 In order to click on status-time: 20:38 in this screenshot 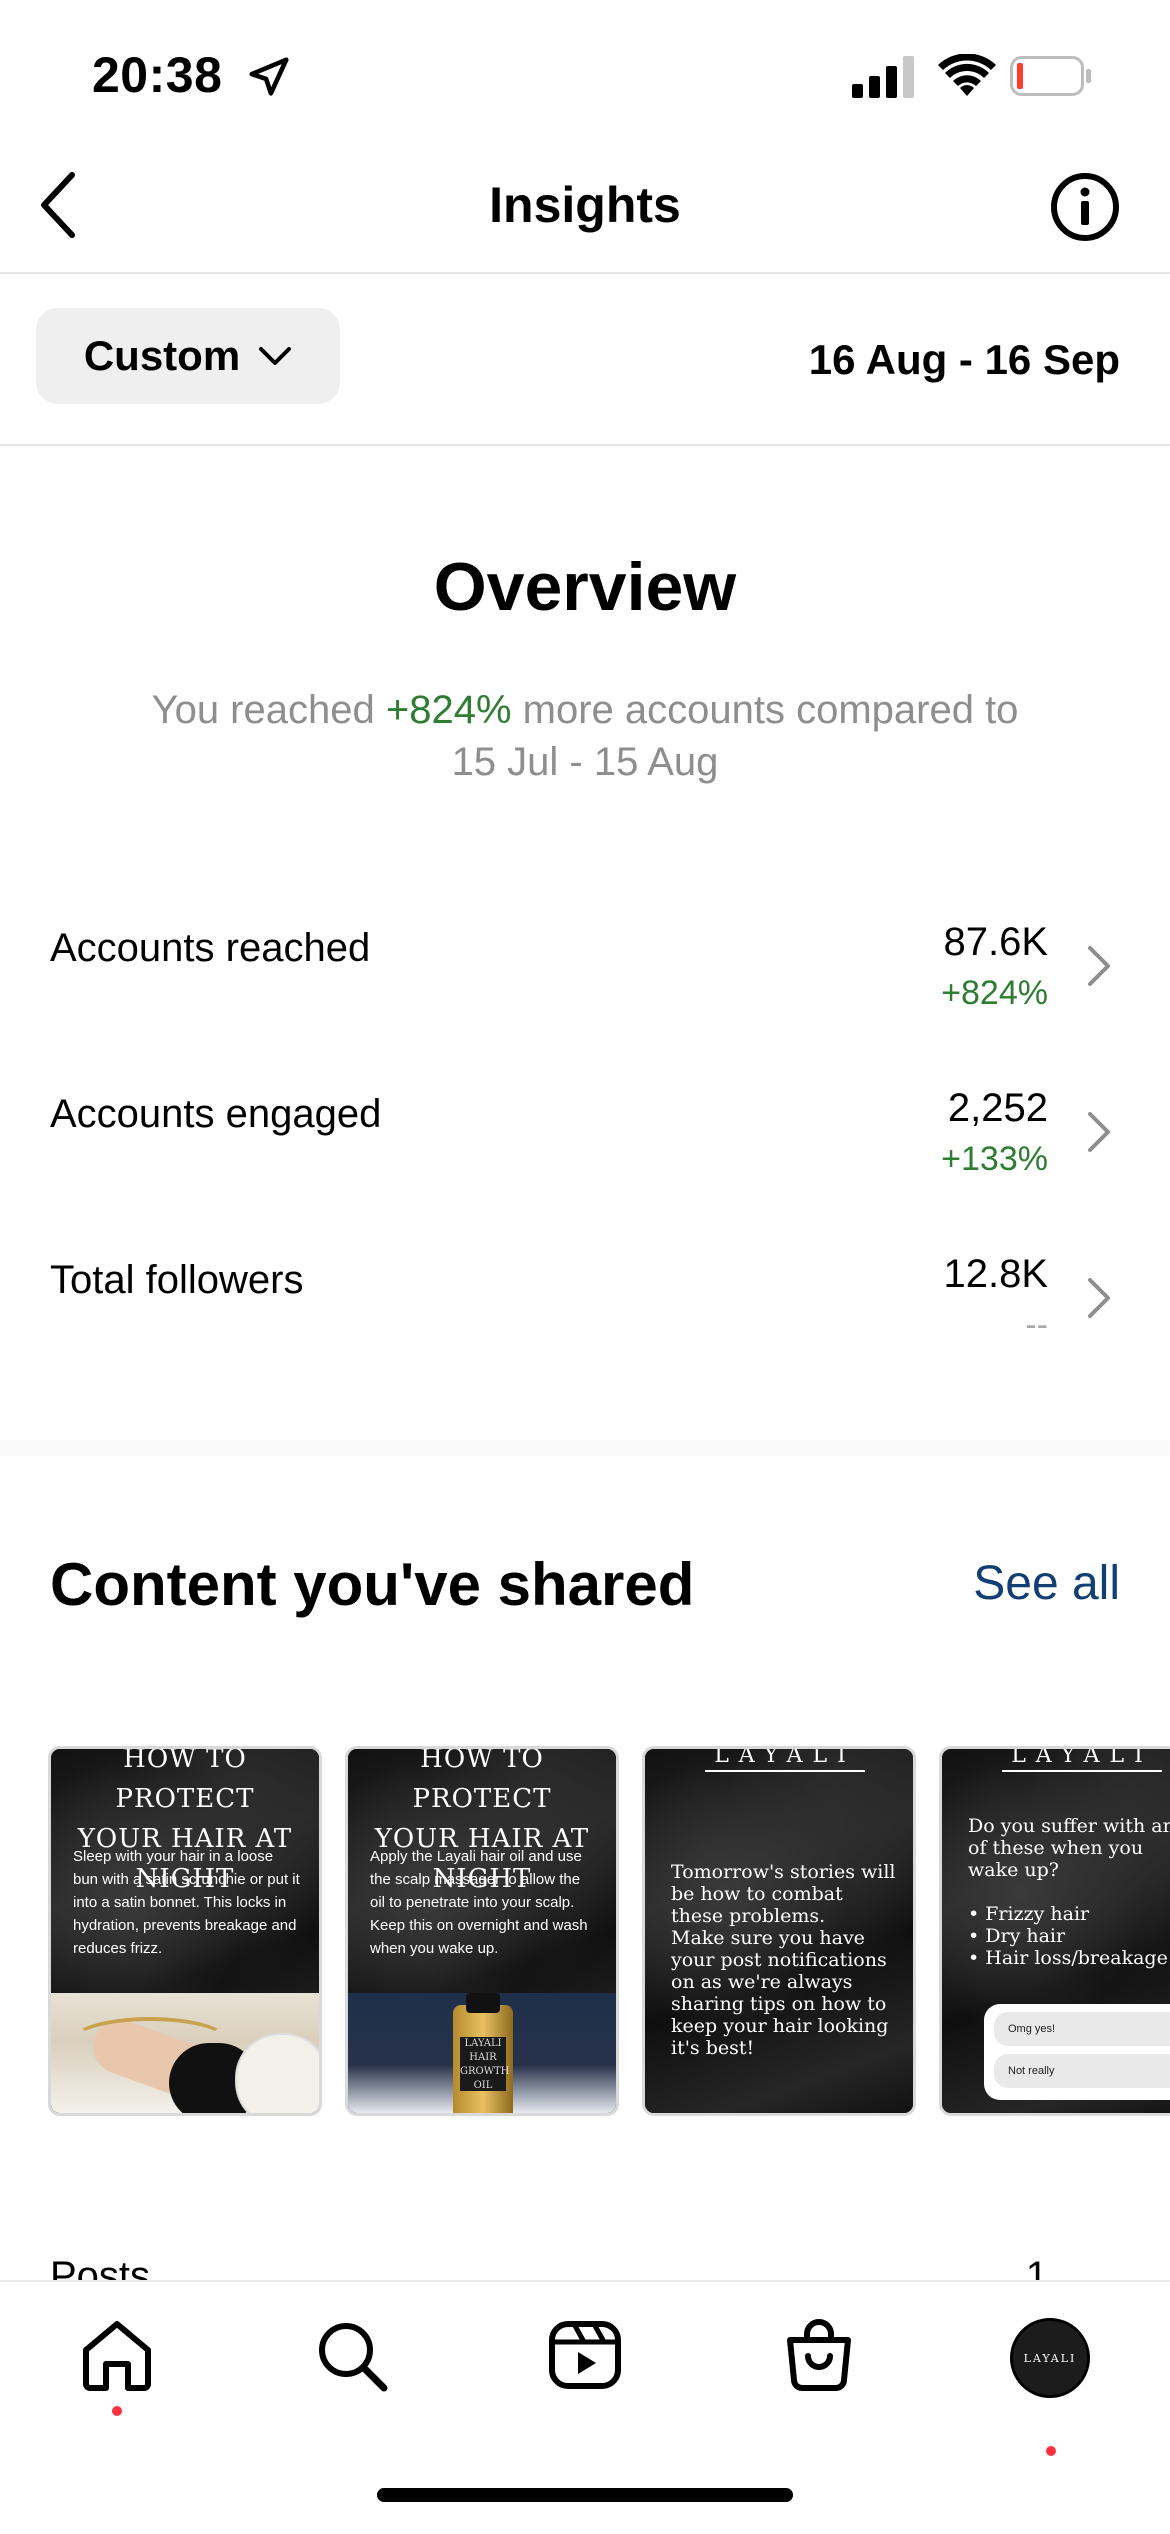, I will do `click(157, 75)`.